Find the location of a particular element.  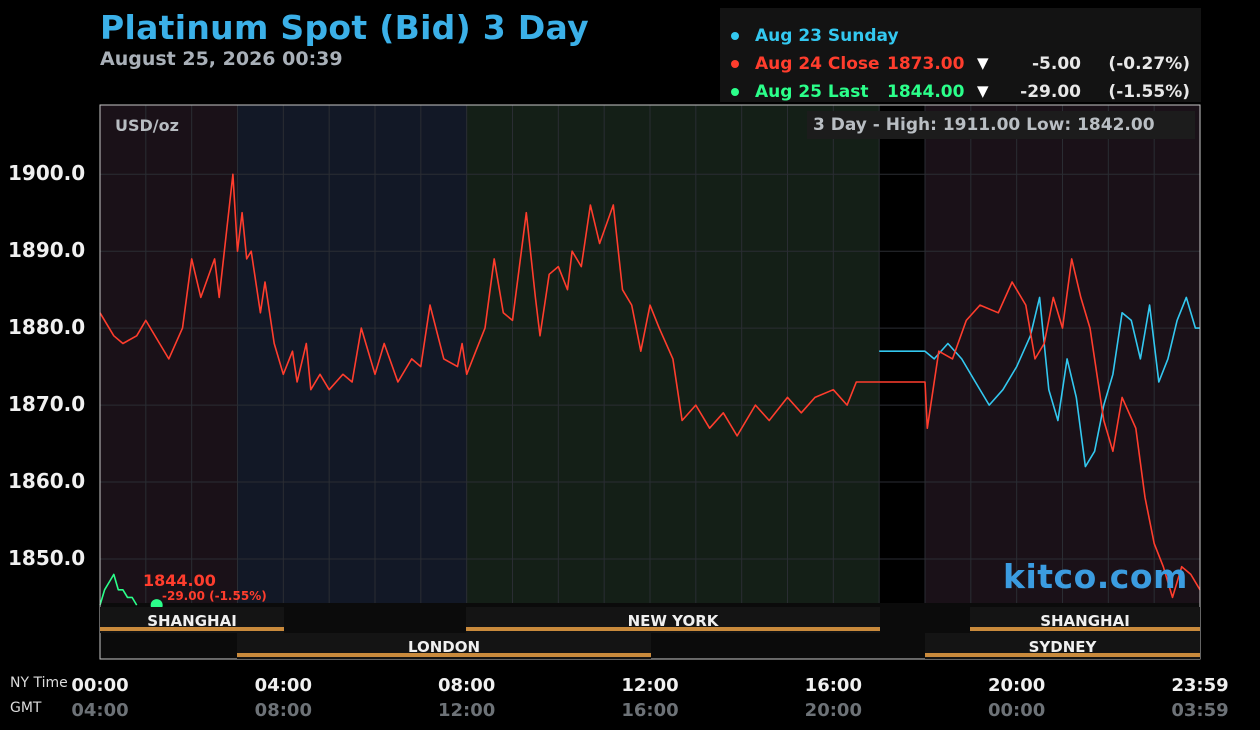

x-tick-label-gmt: 16:00 is located at coordinates (650, 710).